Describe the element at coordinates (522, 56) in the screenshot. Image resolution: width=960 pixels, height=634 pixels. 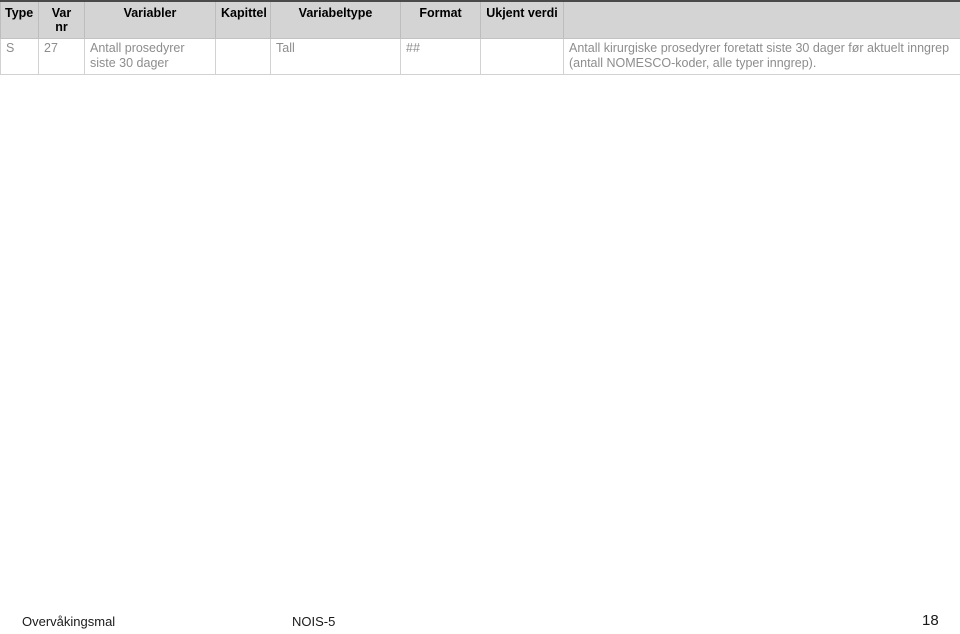
I see `cell-ukjent-verdi` at that location.